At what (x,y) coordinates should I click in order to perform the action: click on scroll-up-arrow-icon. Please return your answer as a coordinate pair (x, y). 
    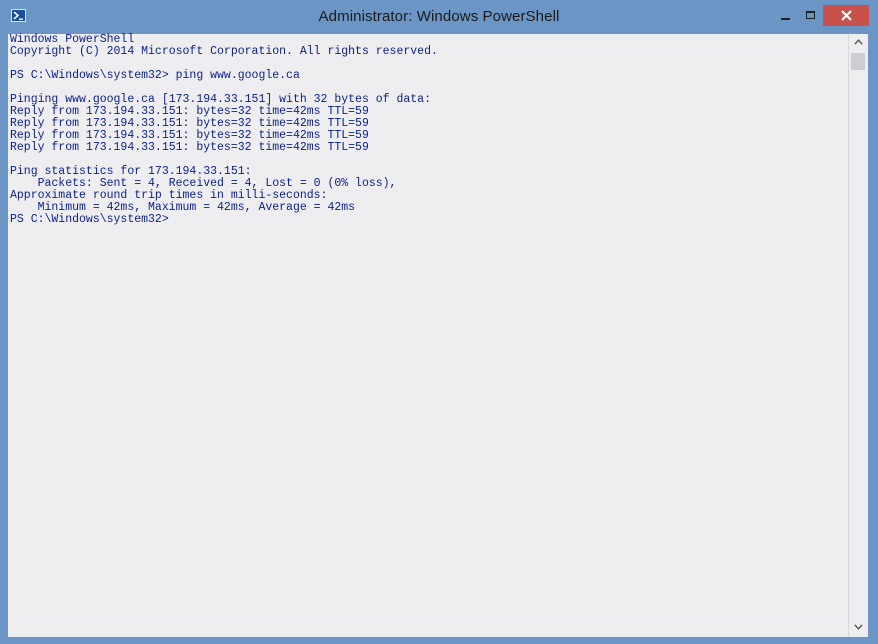
    Looking at the image, I should click on (858, 42).